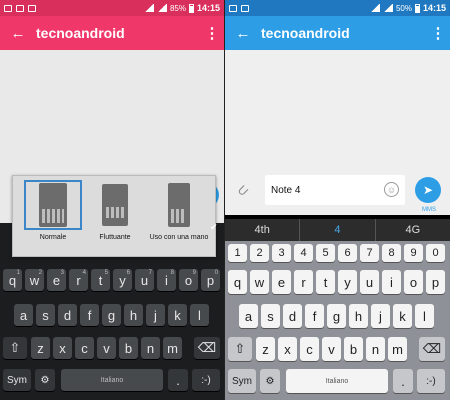 This screenshot has height=400, width=450. What do you see at coordinates (391, 253) in the screenshot?
I see `key-8: 8` at bounding box center [391, 253].